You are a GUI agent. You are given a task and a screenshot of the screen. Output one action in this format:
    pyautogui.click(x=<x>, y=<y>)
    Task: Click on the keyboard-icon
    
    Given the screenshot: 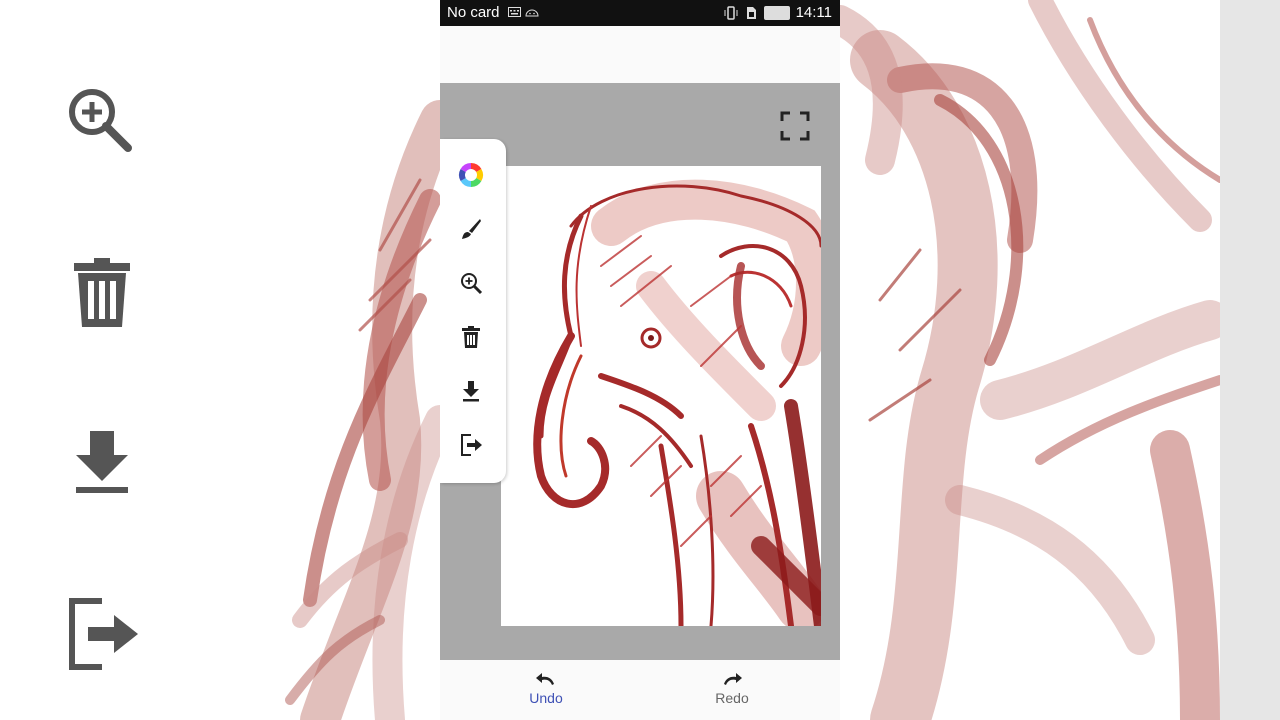 What is the action you would take?
    pyautogui.click(x=514, y=12)
    